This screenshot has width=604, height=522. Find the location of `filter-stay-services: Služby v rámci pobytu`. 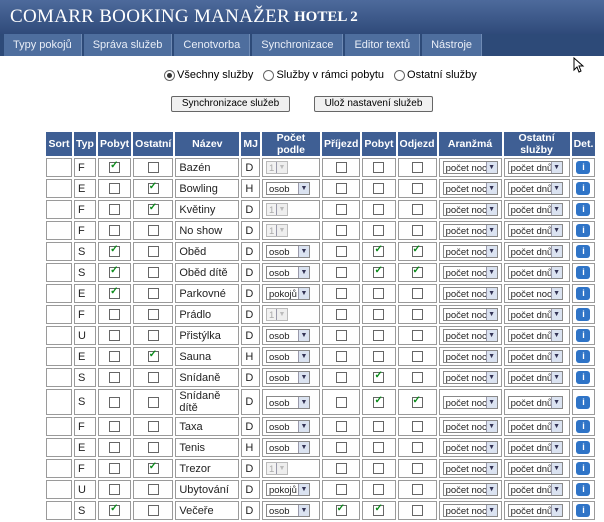

filter-stay-services: Služby v rámci pobytu is located at coordinates (323, 75).